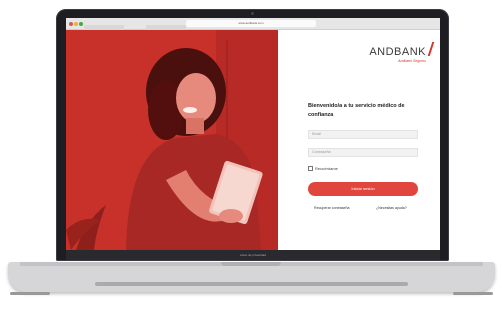 The width and height of the screenshot is (503, 314). Describe the element at coordinates (251, 277) in the screenshot. I see `laptop-base` at that location.